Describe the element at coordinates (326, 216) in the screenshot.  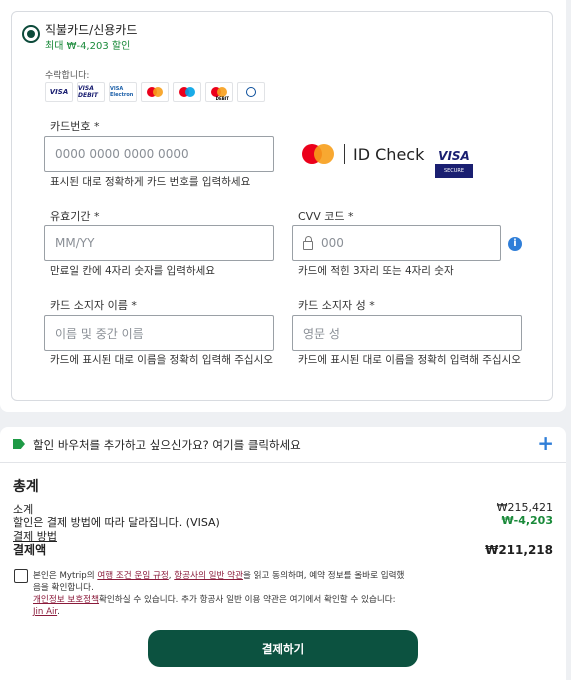
I see `cvv-label: CVV 코드 *` at that location.